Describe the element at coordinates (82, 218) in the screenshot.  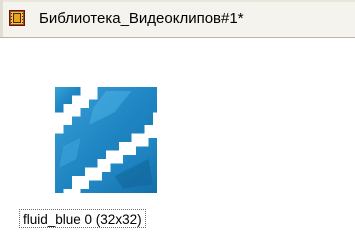
I see `thumbnail-label: fluid_blue 0 (32x32)` at that location.